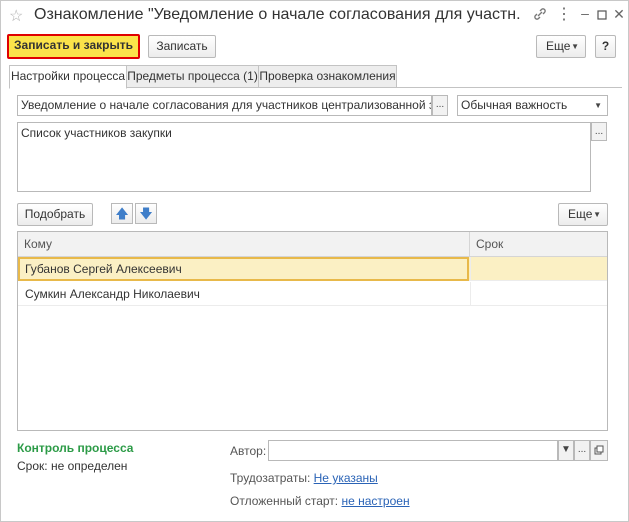 The height and width of the screenshot is (522, 629). Describe the element at coordinates (68, 77) in the screenshot. I see `tab-process-settings: Настройки процесса` at that location.